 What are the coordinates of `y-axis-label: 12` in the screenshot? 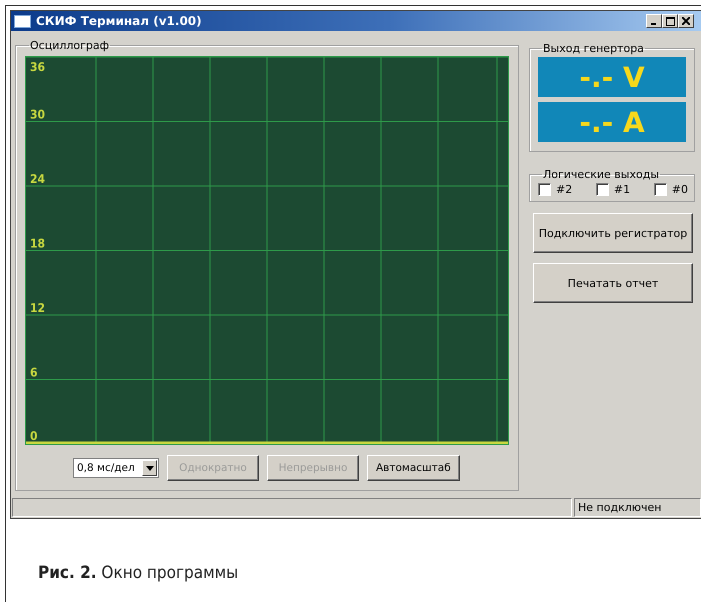 It's located at (38, 308).